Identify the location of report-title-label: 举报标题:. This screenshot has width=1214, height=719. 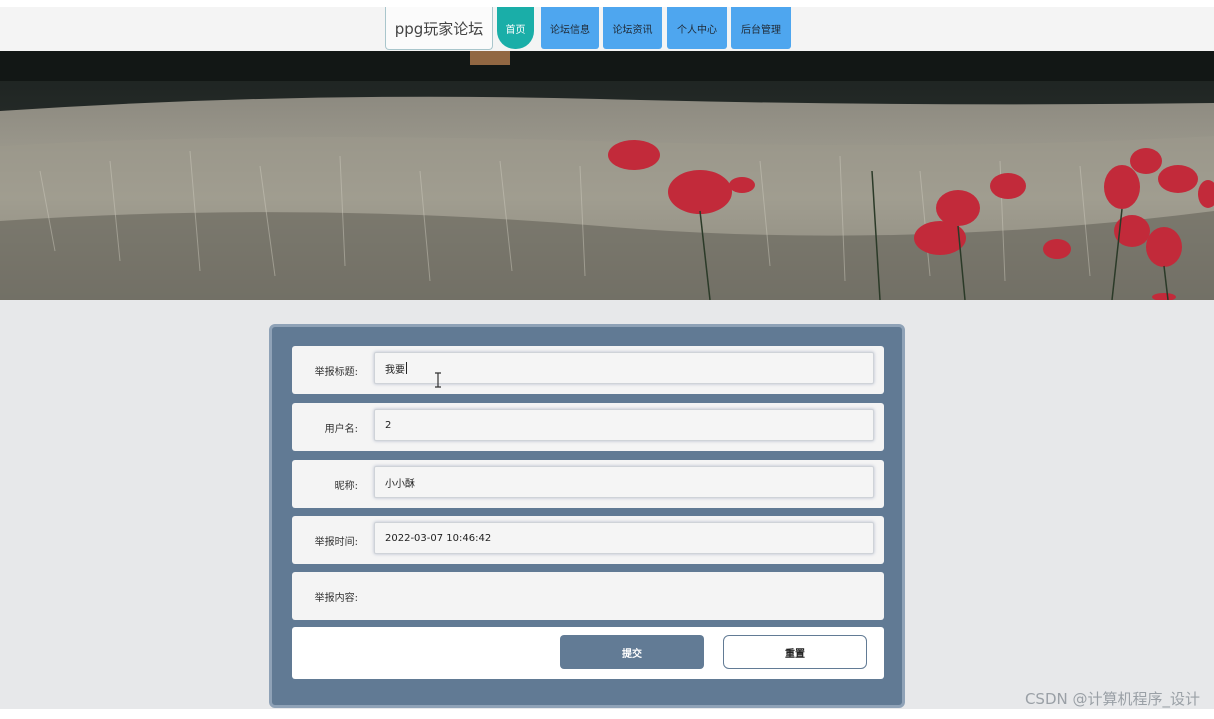
(336, 372).